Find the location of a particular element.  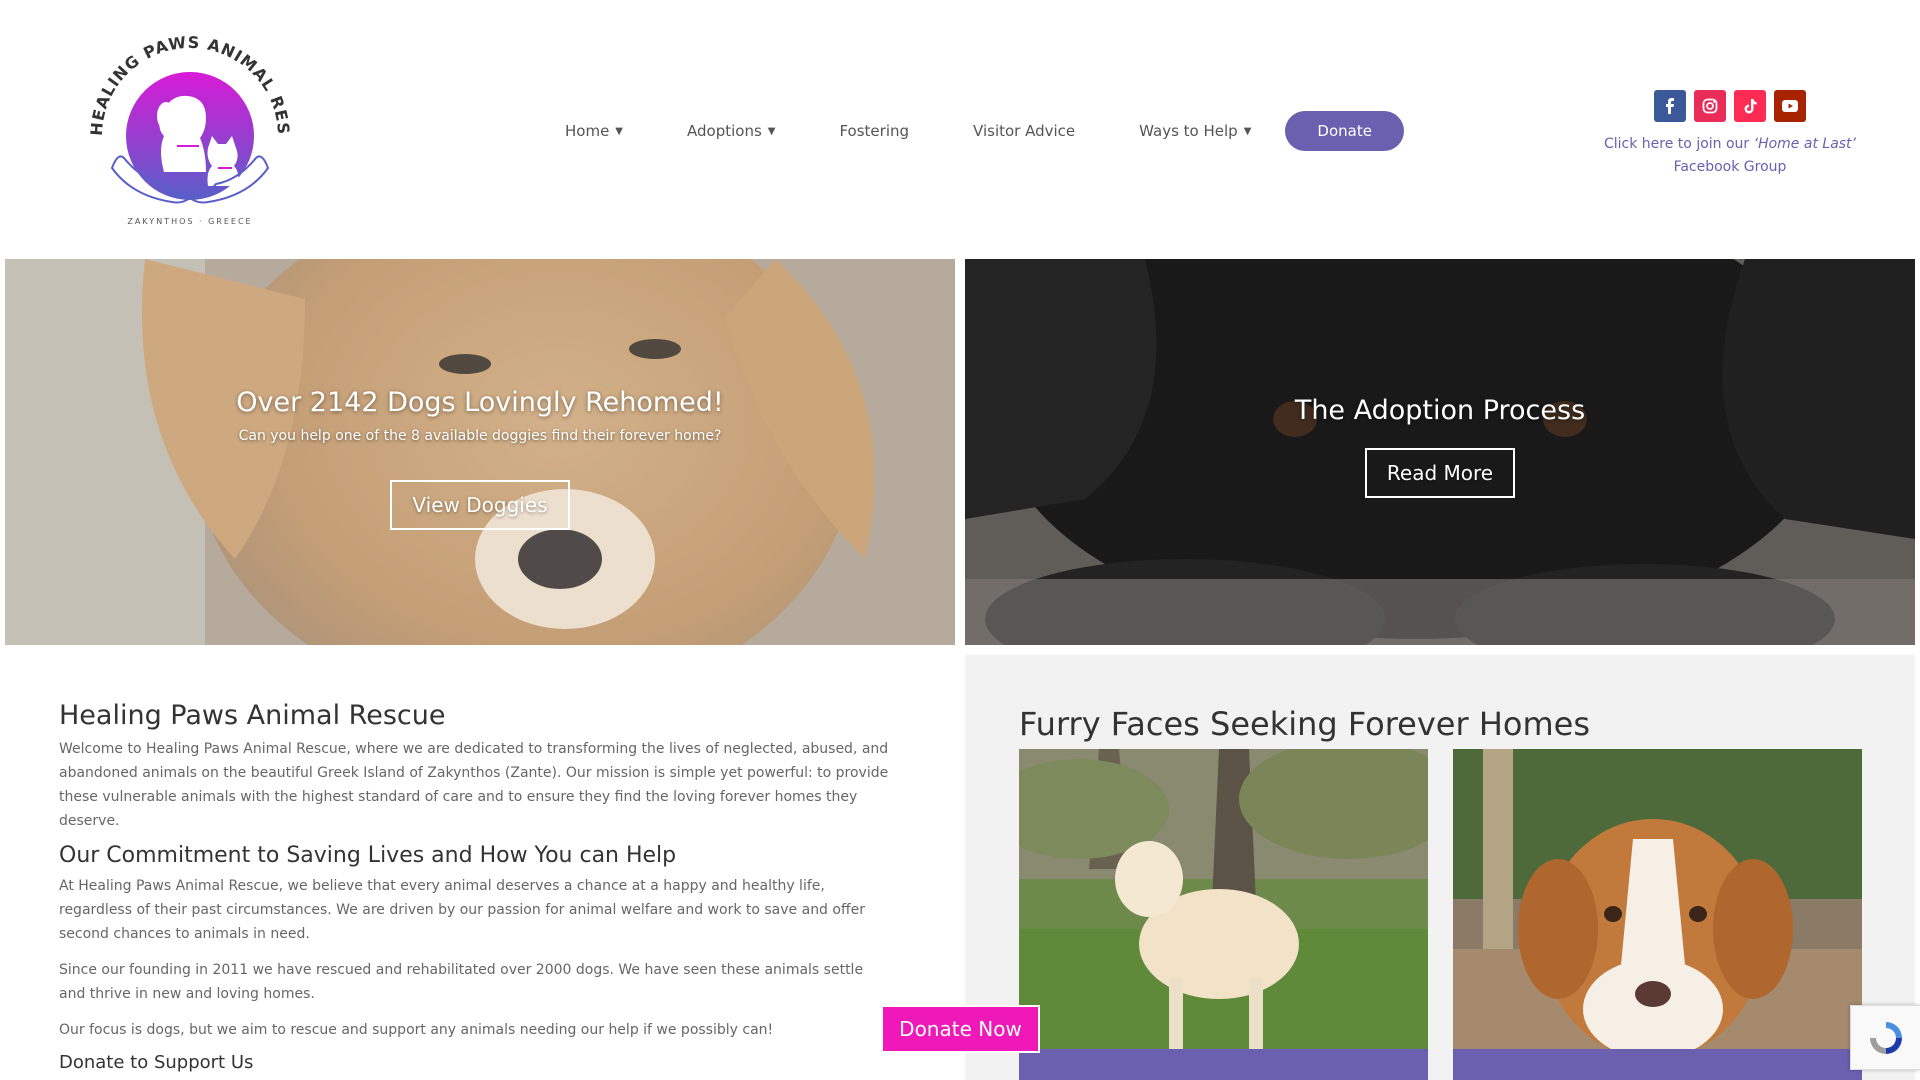

youtube-icon is located at coordinates (1790, 106).